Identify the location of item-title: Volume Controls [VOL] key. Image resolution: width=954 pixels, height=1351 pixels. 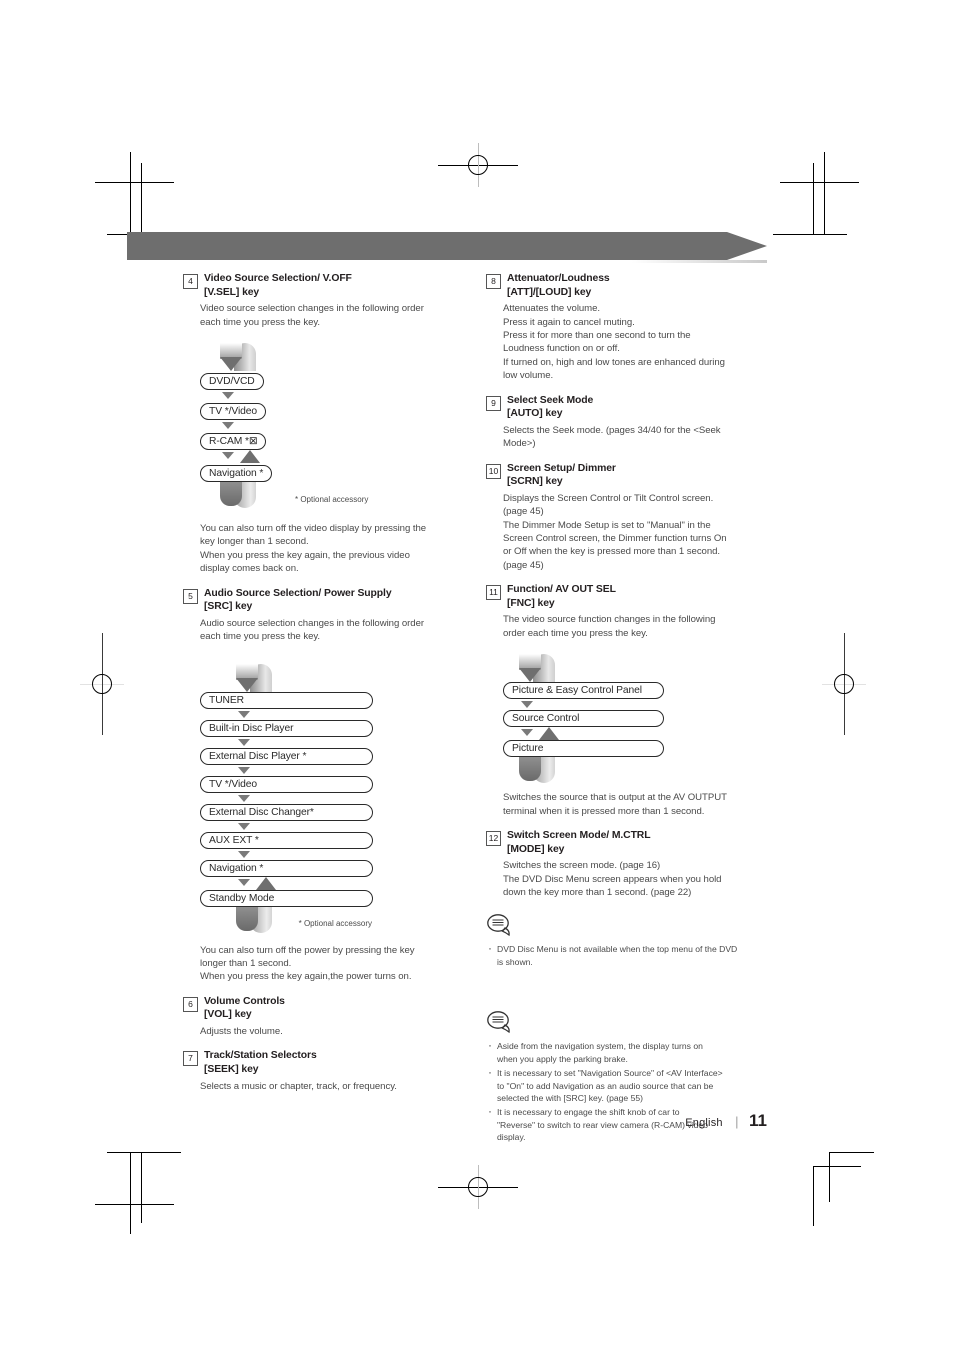
(244, 1008).